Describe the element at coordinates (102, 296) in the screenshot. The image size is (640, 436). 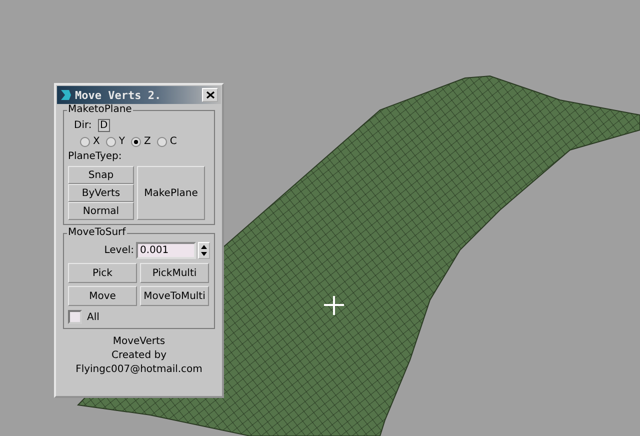
I see `action-button: Move` at that location.